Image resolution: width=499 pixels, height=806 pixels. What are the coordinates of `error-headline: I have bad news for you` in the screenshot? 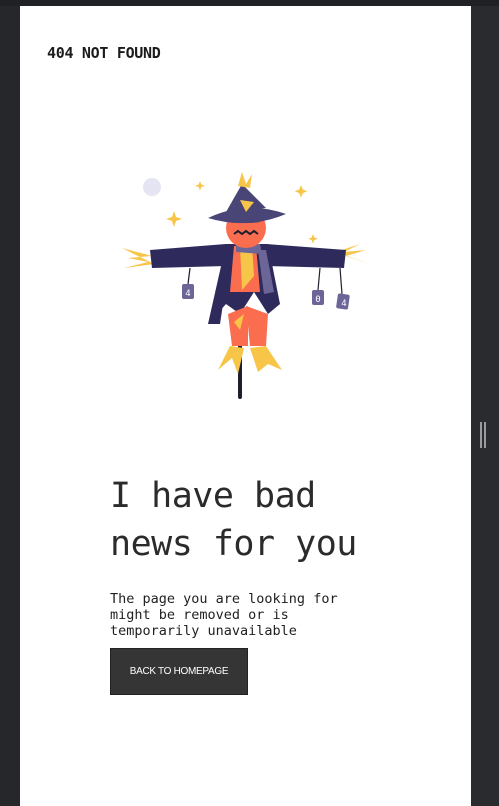 It's located at (260, 520).